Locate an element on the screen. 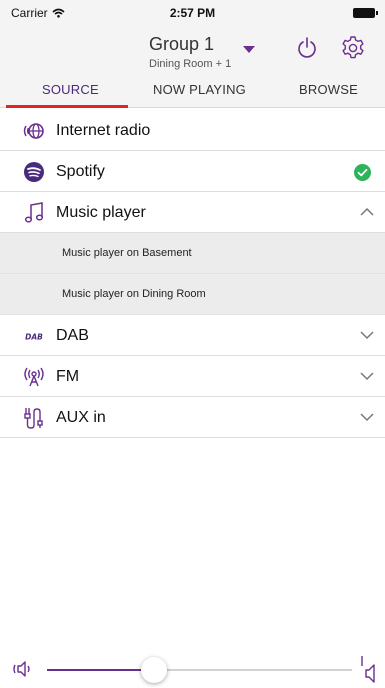  volume-high-icon is located at coordinates (369, 669).